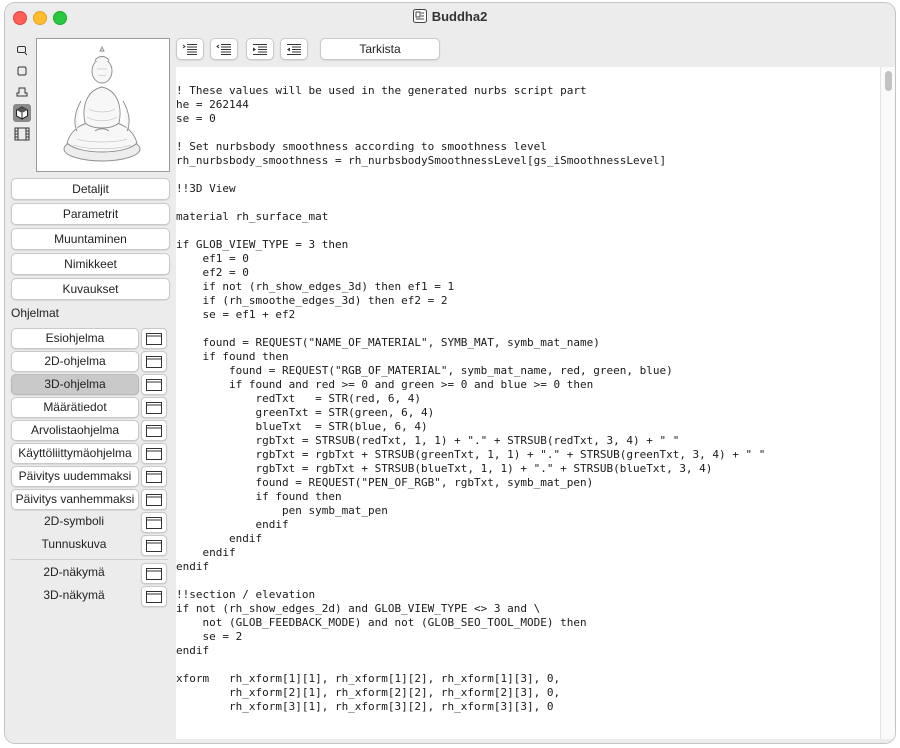 This screenshot has height=748, width=900. I want to click on code-line: greenTxt = STR(green, 6, 4), so click(528, 413).